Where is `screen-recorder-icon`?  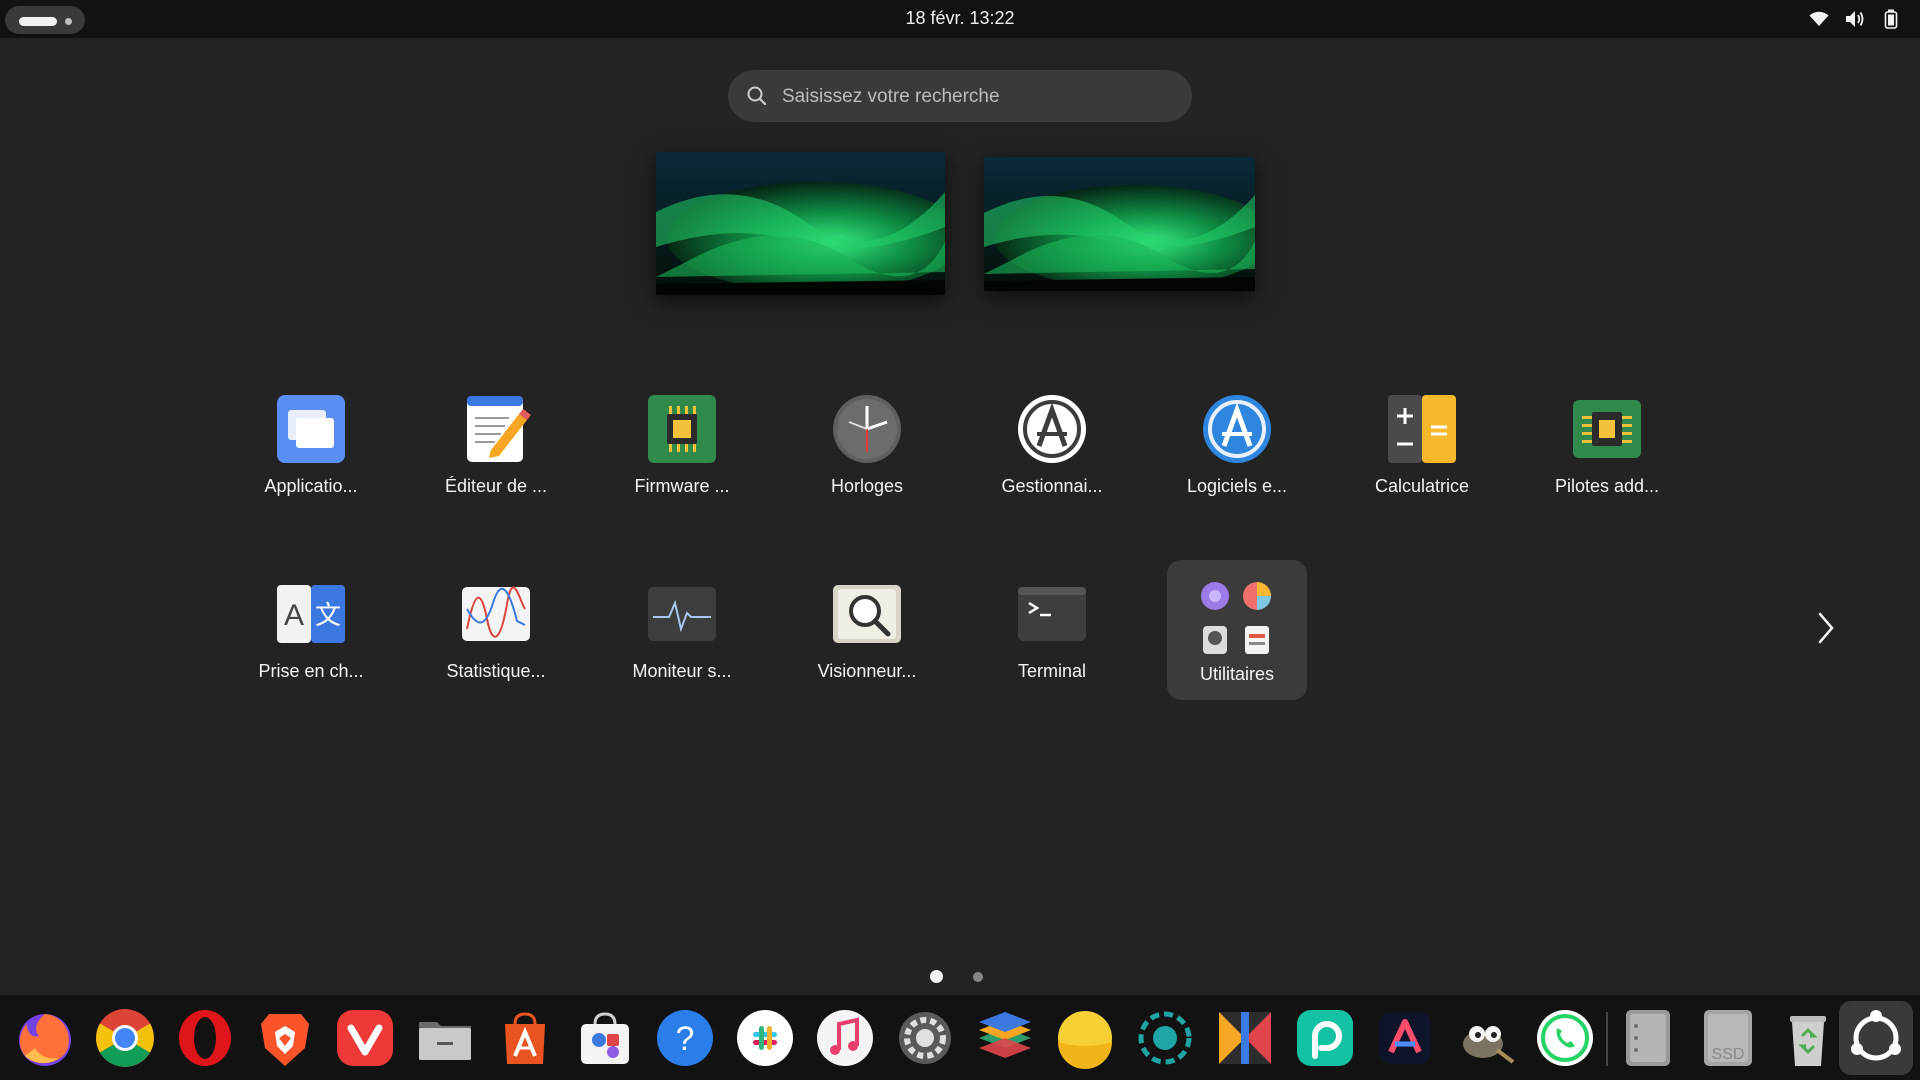 screen-recorder-icon is located at coordinates (1165, 1038).